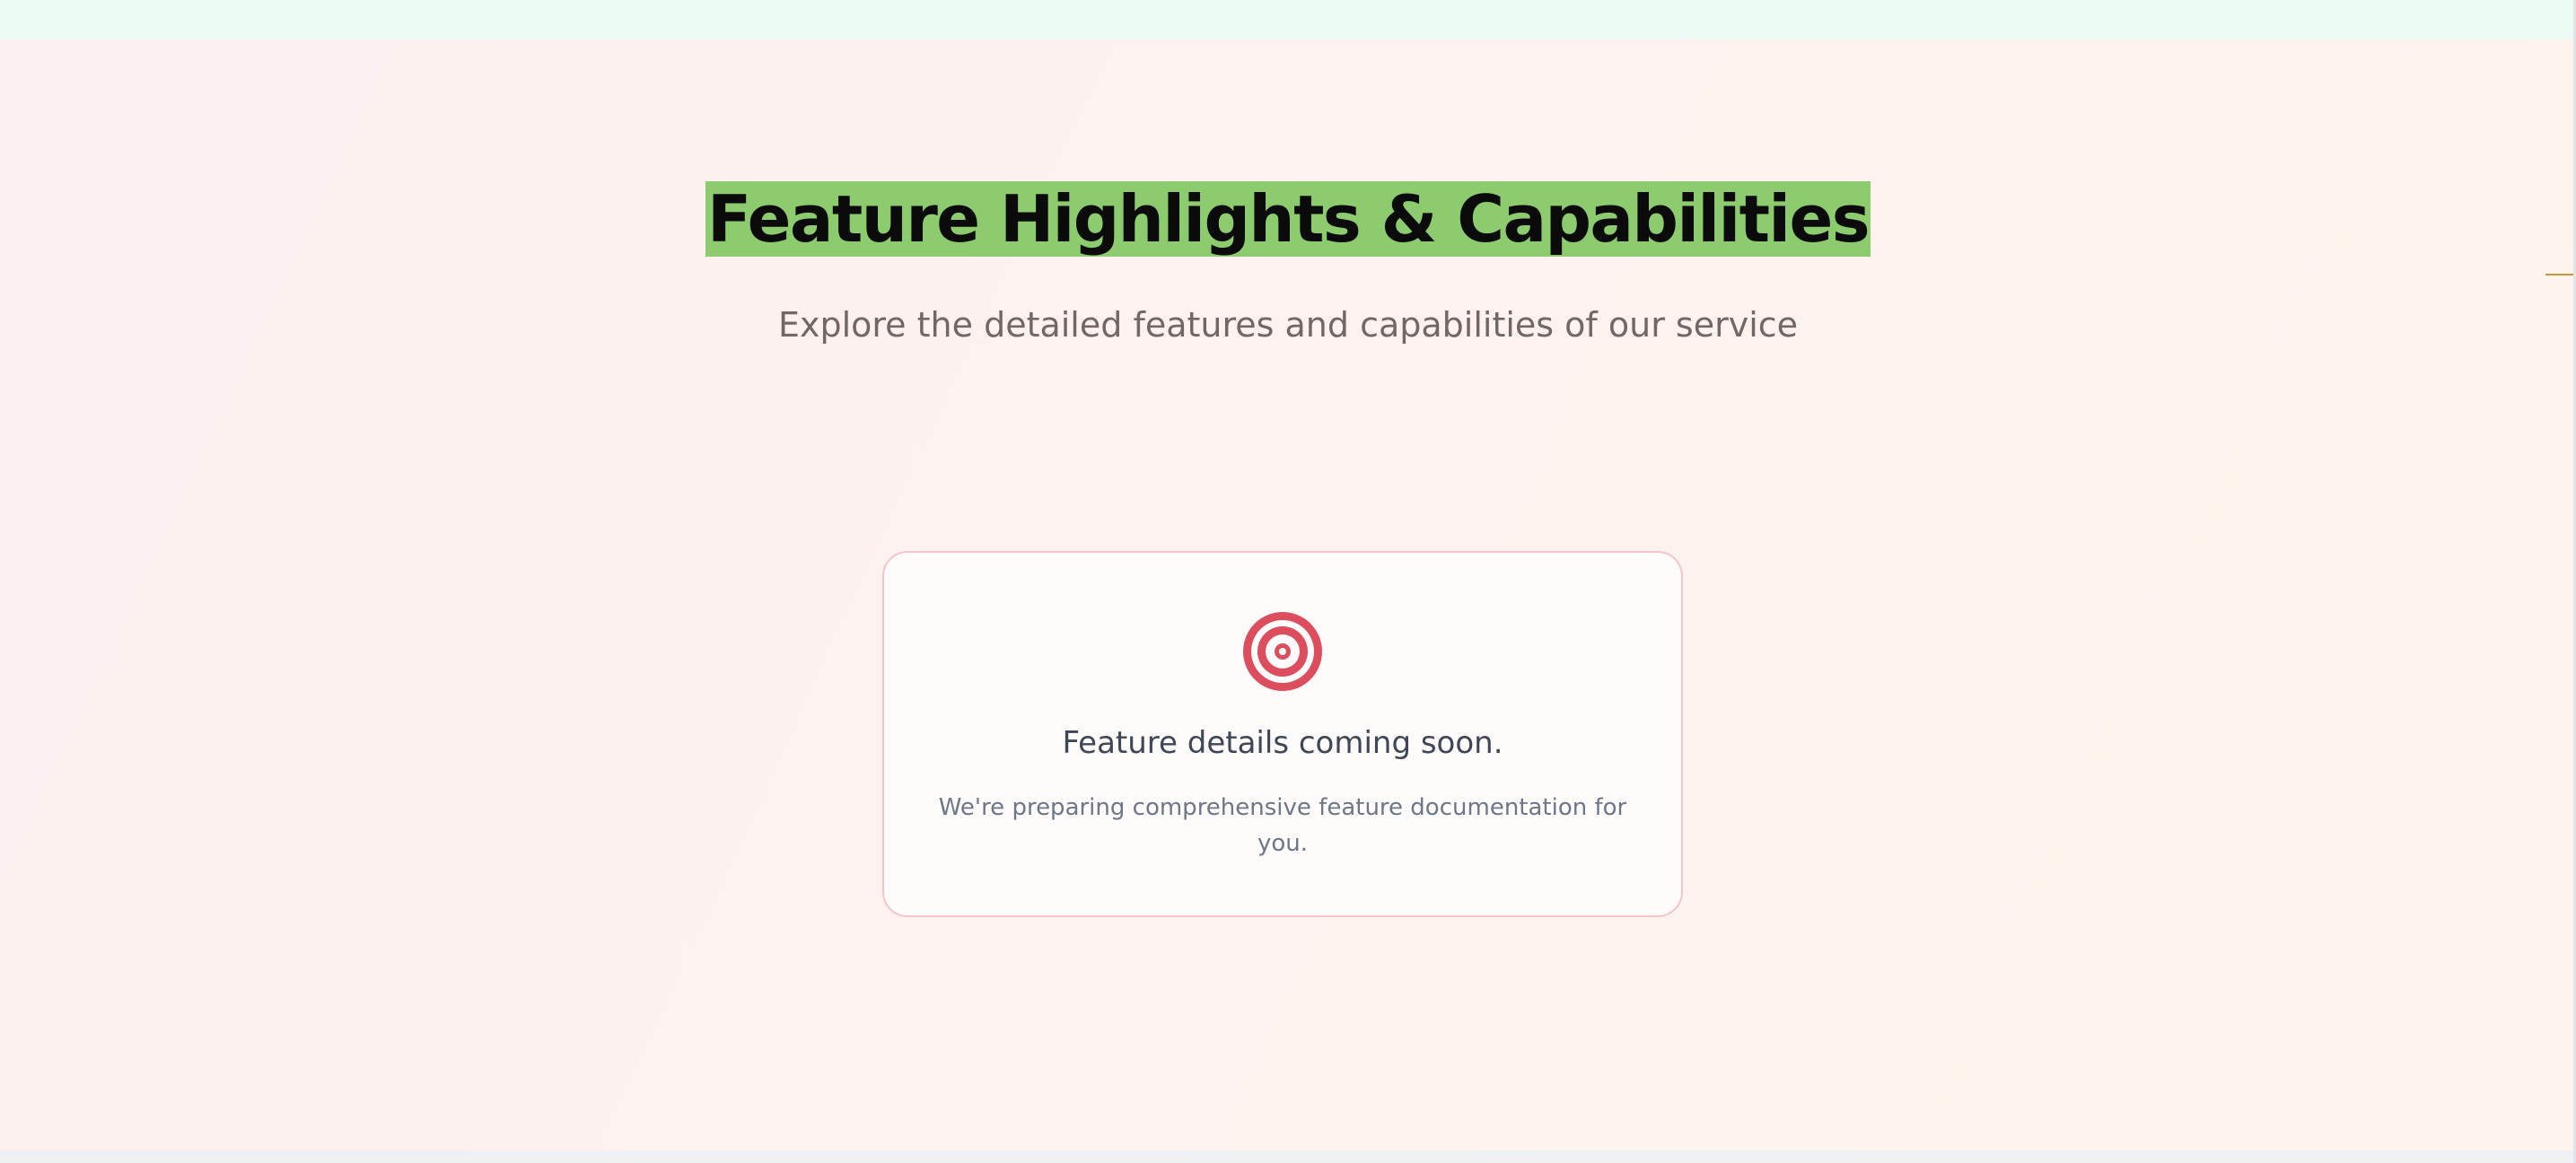  I want to click on page-title: Feature Highlights & Capabilities, so click(1288, 219).